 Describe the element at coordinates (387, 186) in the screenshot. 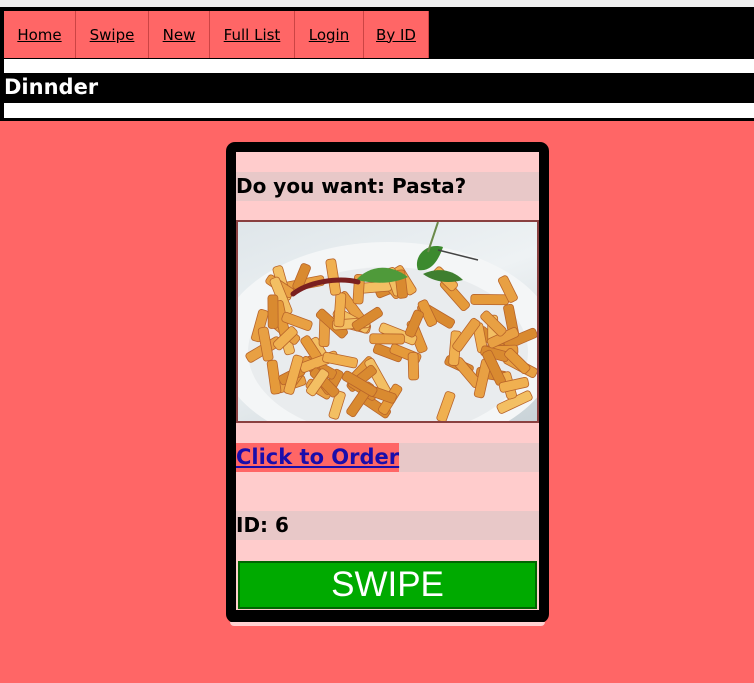

I see `food-question: Do you want: Pasta?` at that location.